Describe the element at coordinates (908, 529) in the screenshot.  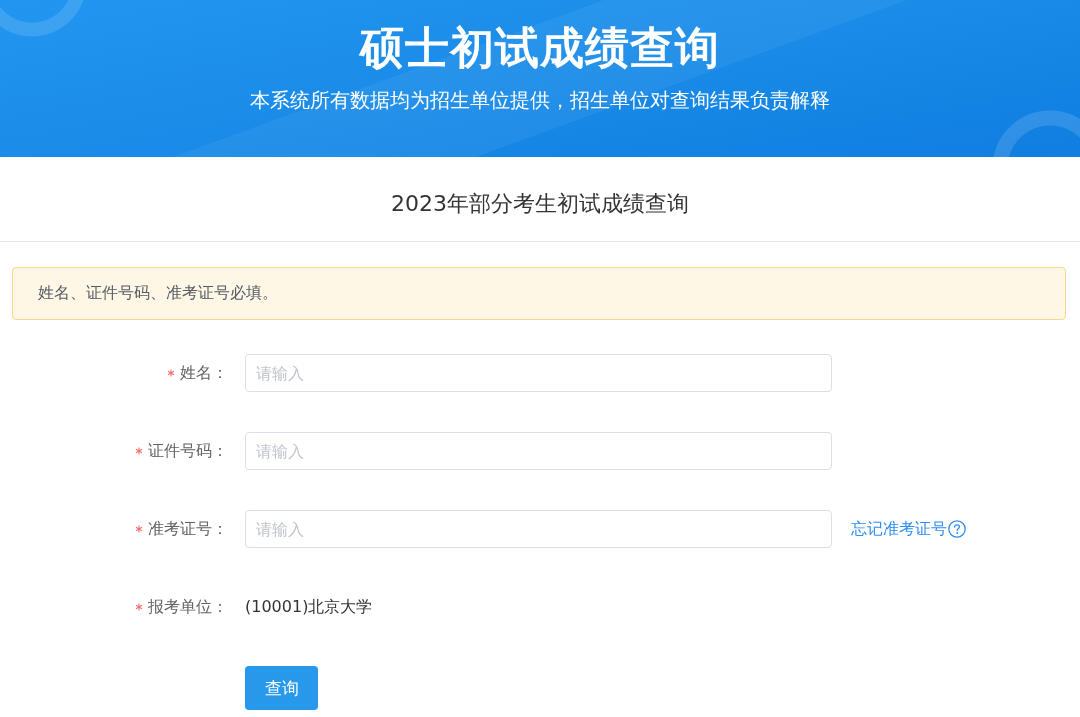
I see `forgot-number-link: 忘记准考证号` at that location.